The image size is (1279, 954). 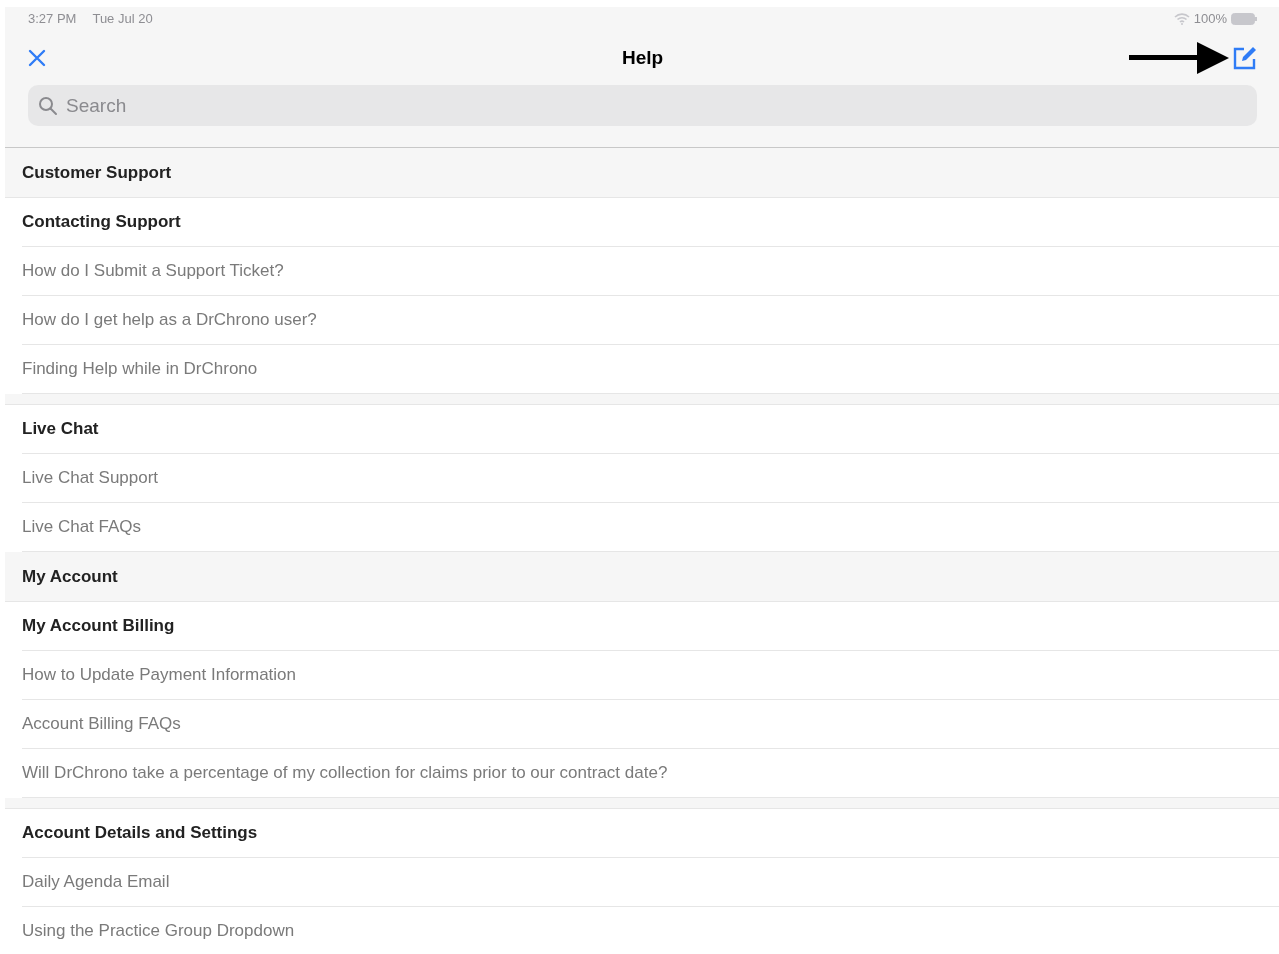 I want to click on help-article-link: Daily Agenda Email, so click(x=650, y=882).